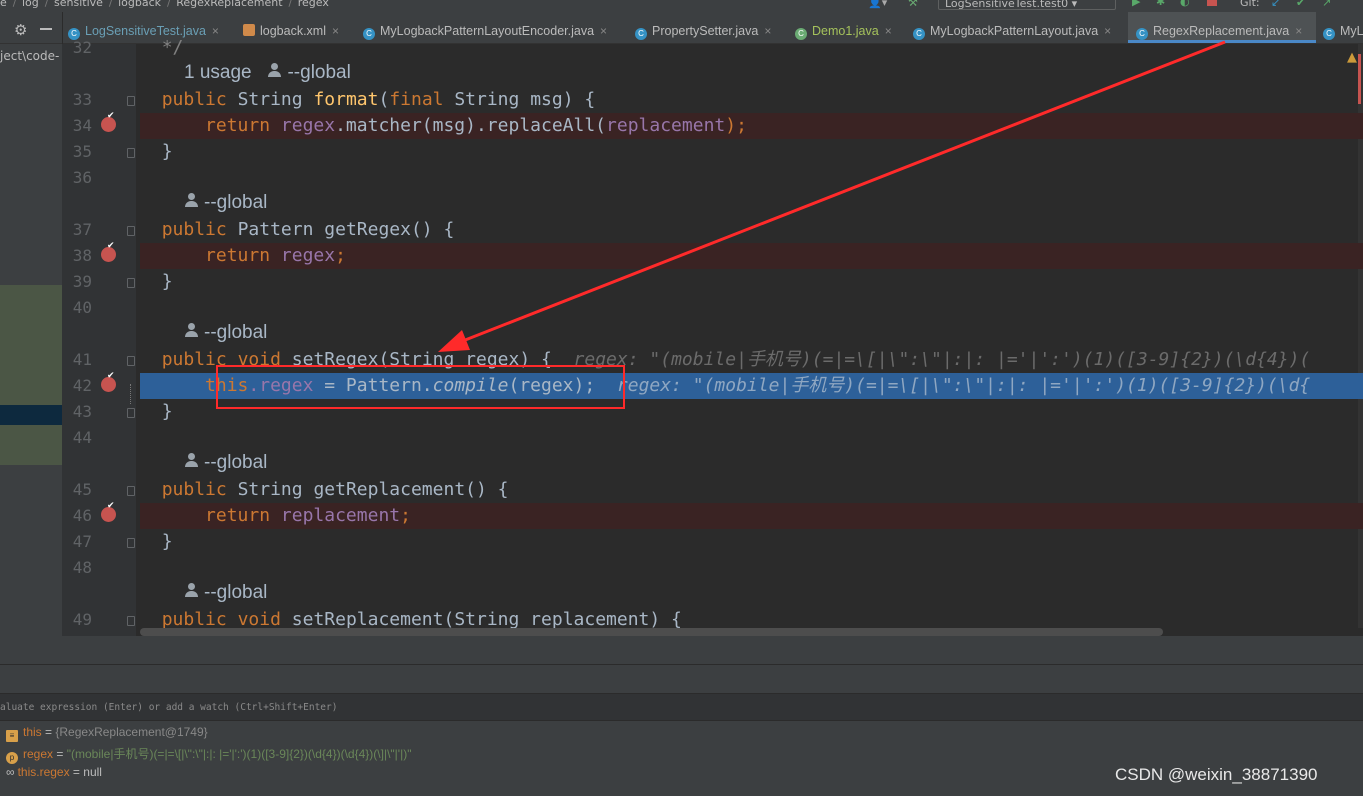 The image size is (1363, 796). I want to click on git-commit-icon: ✔, so click(1300, 4).